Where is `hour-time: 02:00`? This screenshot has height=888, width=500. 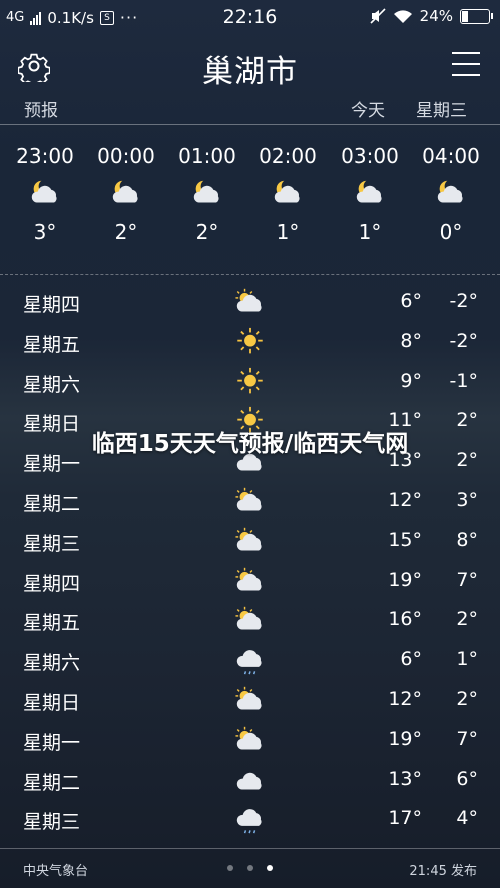 hour-time: 02:00 is located at coordinates (288, 156).